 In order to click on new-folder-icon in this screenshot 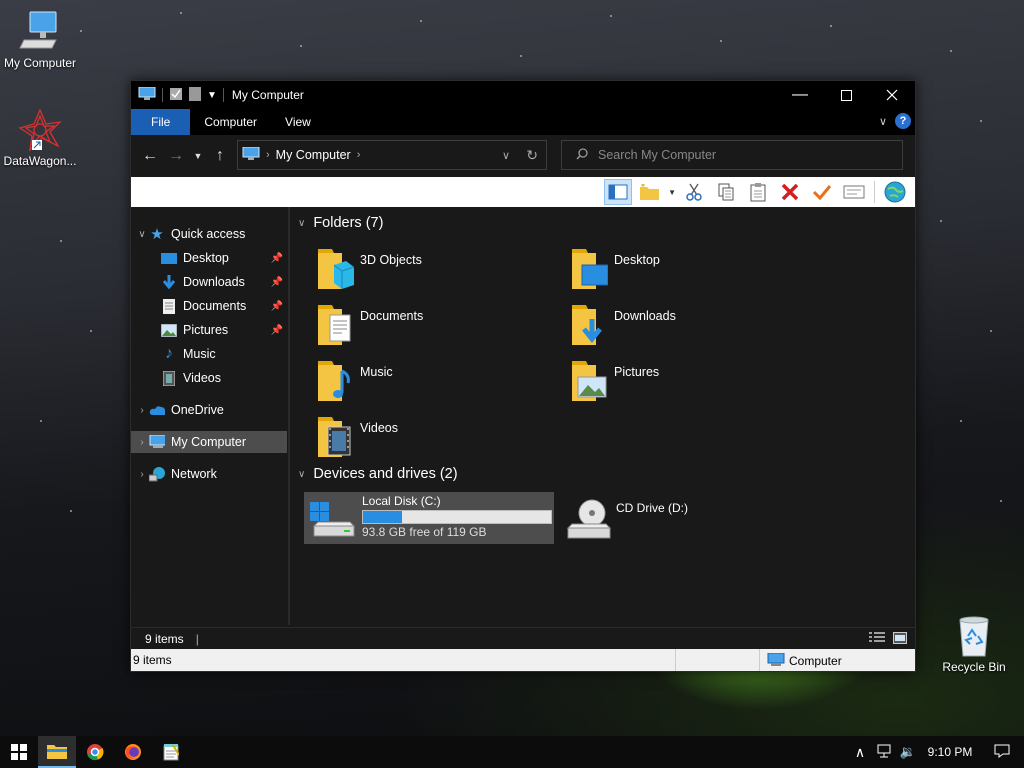, I will do `click(195, 95)`.